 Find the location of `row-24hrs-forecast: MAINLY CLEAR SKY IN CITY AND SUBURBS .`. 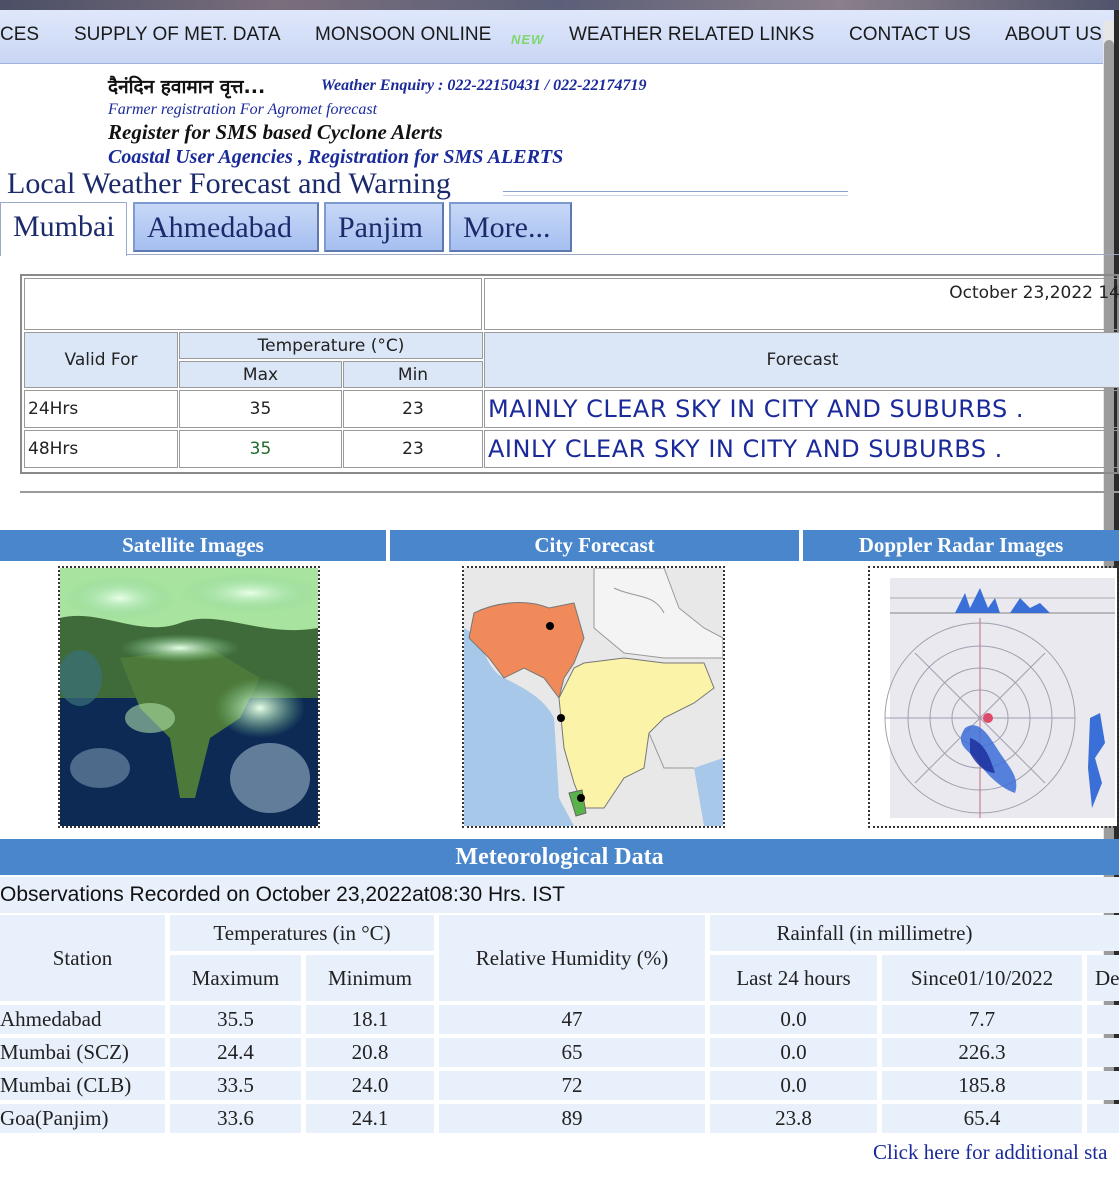

row-24hrs-forecast: MAINLY CLEAR SKY IN CITY AND SUBURBS . is located at coordinates (801, 409).